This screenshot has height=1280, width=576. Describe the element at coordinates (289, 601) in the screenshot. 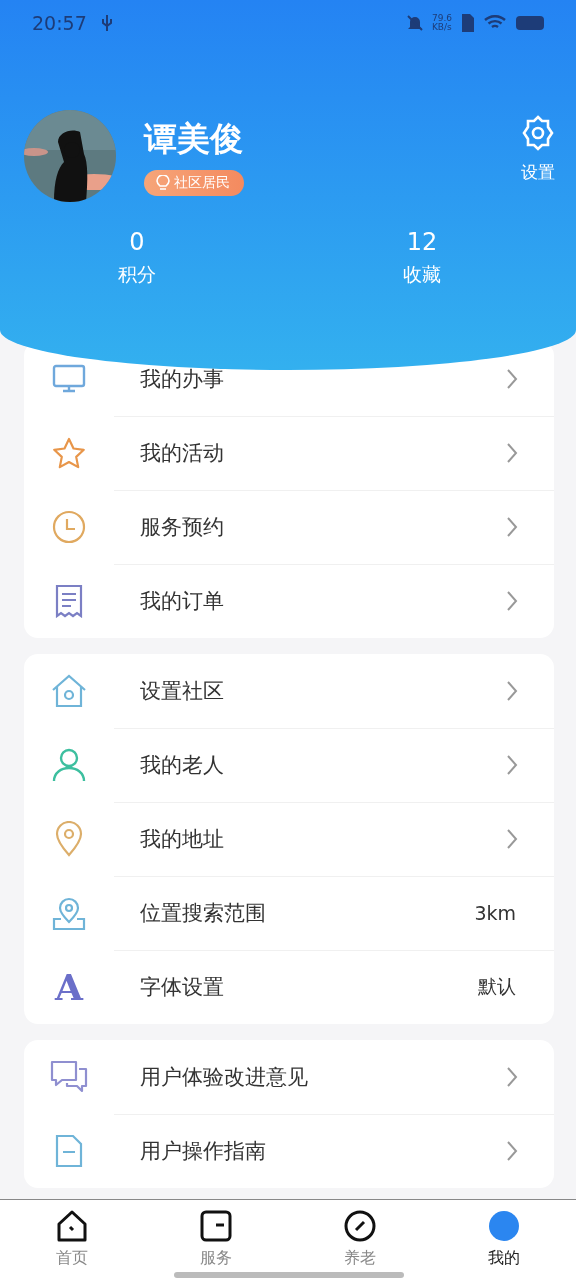

I see `menu-item: 我的订单` at that location.